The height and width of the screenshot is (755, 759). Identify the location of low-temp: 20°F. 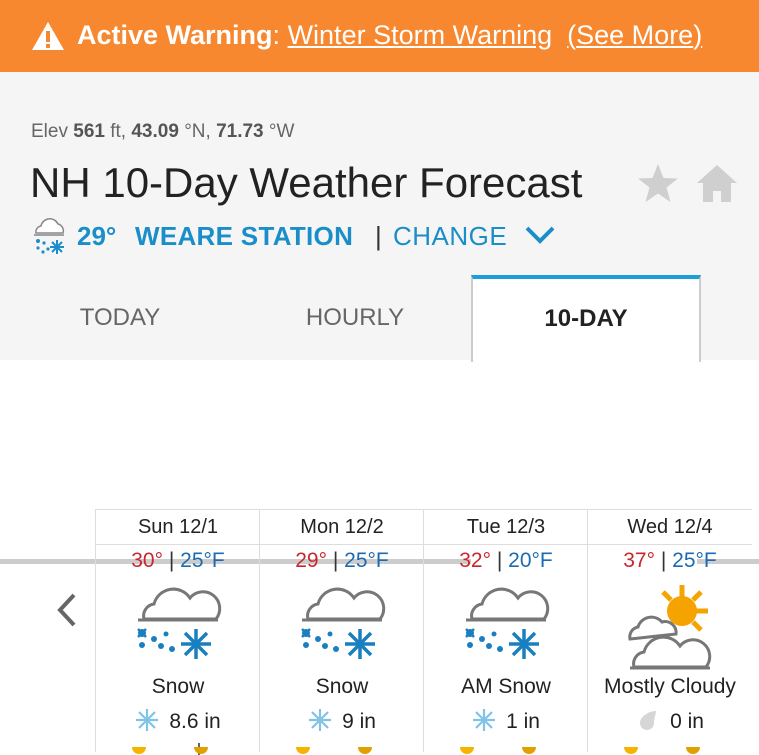
(530, 560).